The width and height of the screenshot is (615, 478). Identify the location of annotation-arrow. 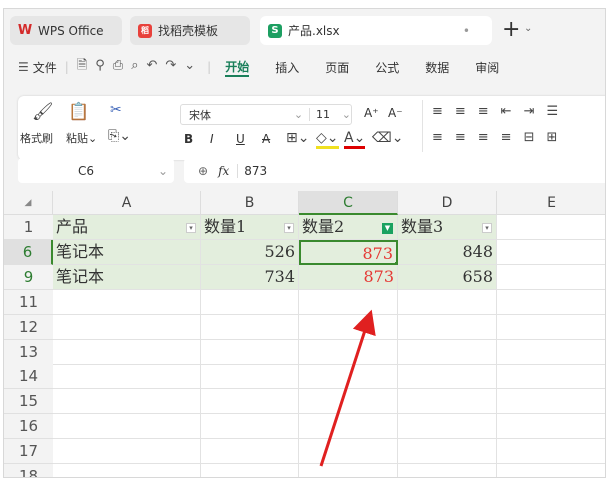
(347, 388).